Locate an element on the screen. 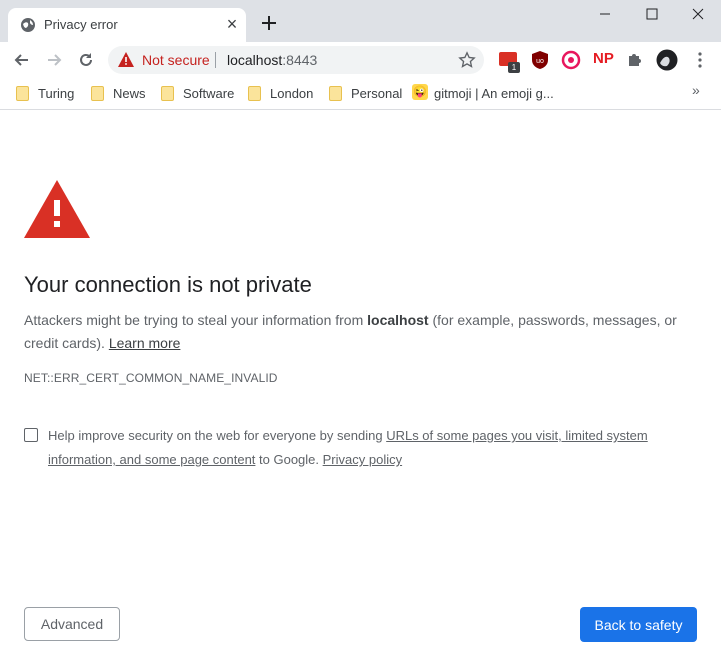 This screenshot has height=664, width=721. close-window-icon is located at coordinates (698, 14).